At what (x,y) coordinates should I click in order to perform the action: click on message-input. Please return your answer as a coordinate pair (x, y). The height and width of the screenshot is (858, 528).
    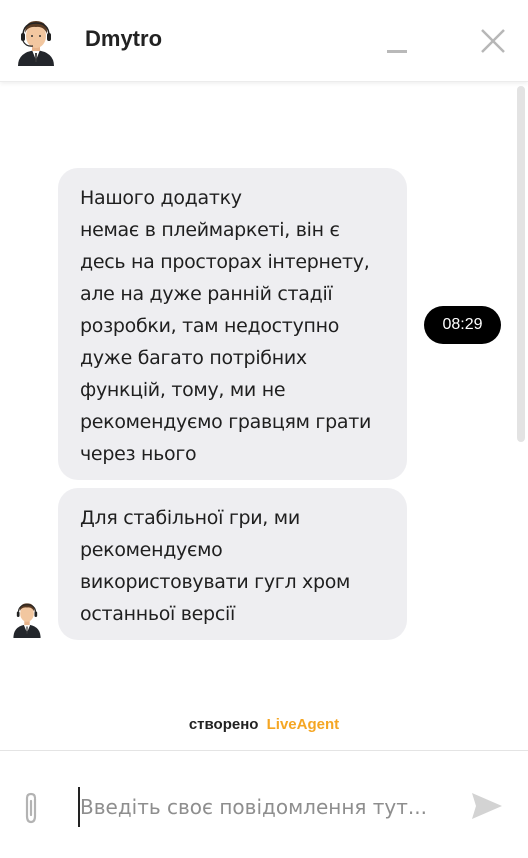
    Looking at the image, I should click on (263, 807).